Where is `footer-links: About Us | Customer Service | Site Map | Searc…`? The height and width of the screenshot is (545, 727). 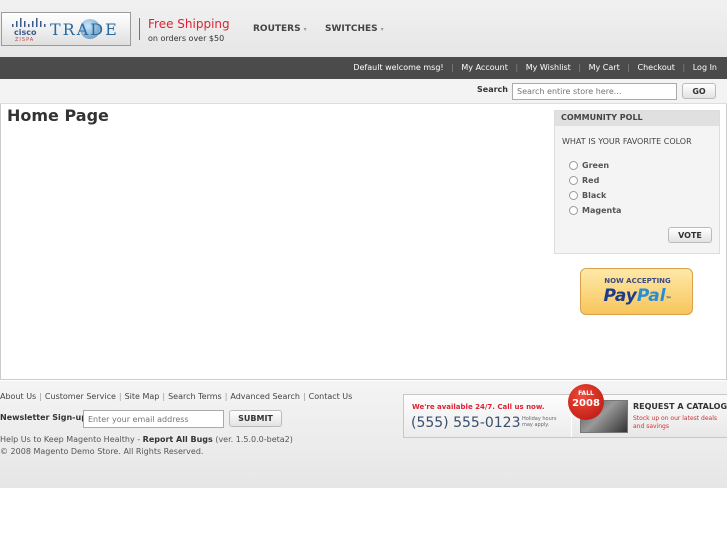
footer-links: About Us | Customer Service | Site Map | Searc… is located at coordinates (176, 396).